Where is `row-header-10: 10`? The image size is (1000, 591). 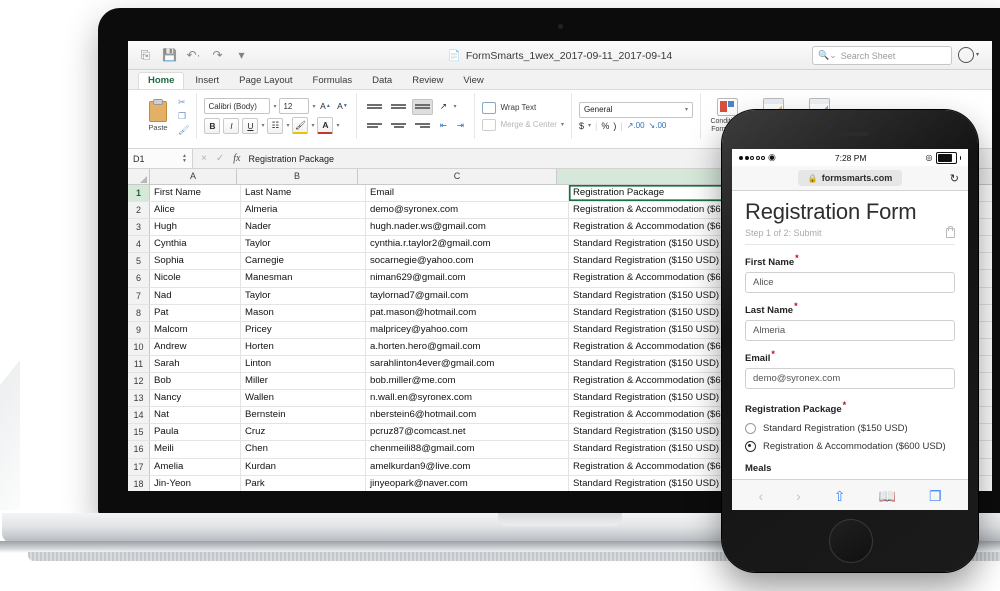 row-header-10: 10 is located at coordinates (139, 346).